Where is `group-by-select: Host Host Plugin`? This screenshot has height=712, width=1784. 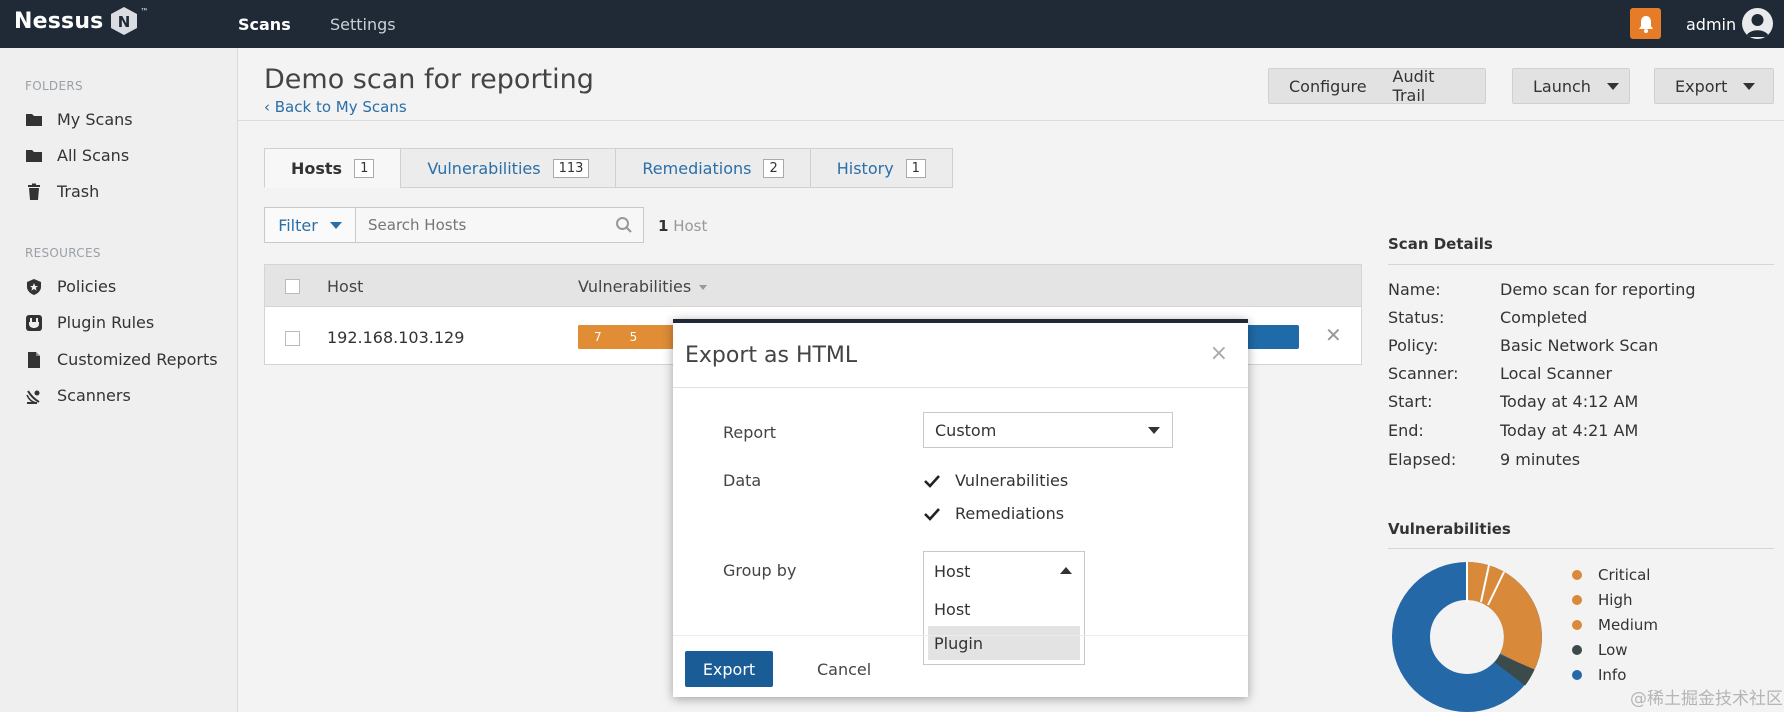 group-by-select: Host Host Plugin is located at coordinates (1004, 608).